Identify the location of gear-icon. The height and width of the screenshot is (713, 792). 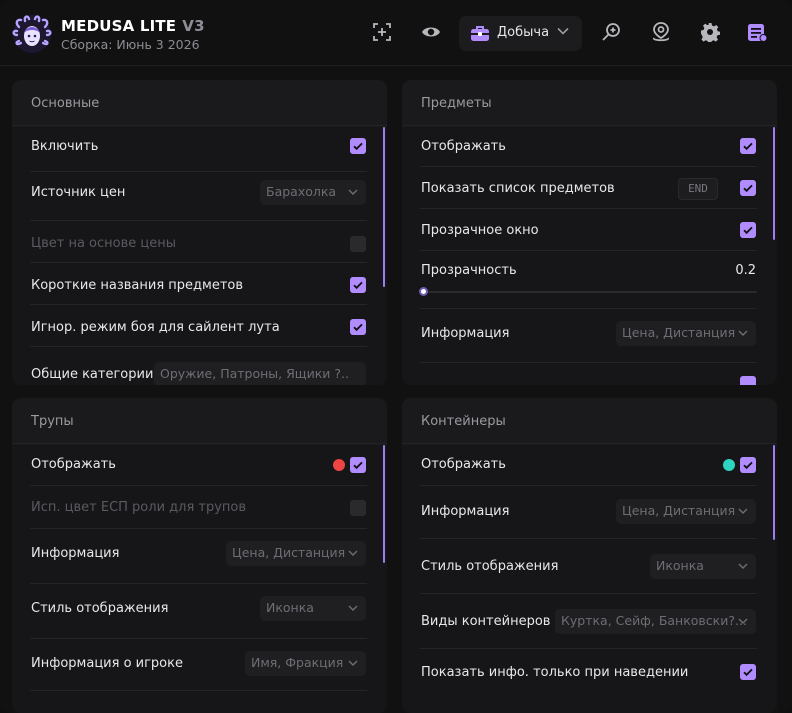
(710, 32).